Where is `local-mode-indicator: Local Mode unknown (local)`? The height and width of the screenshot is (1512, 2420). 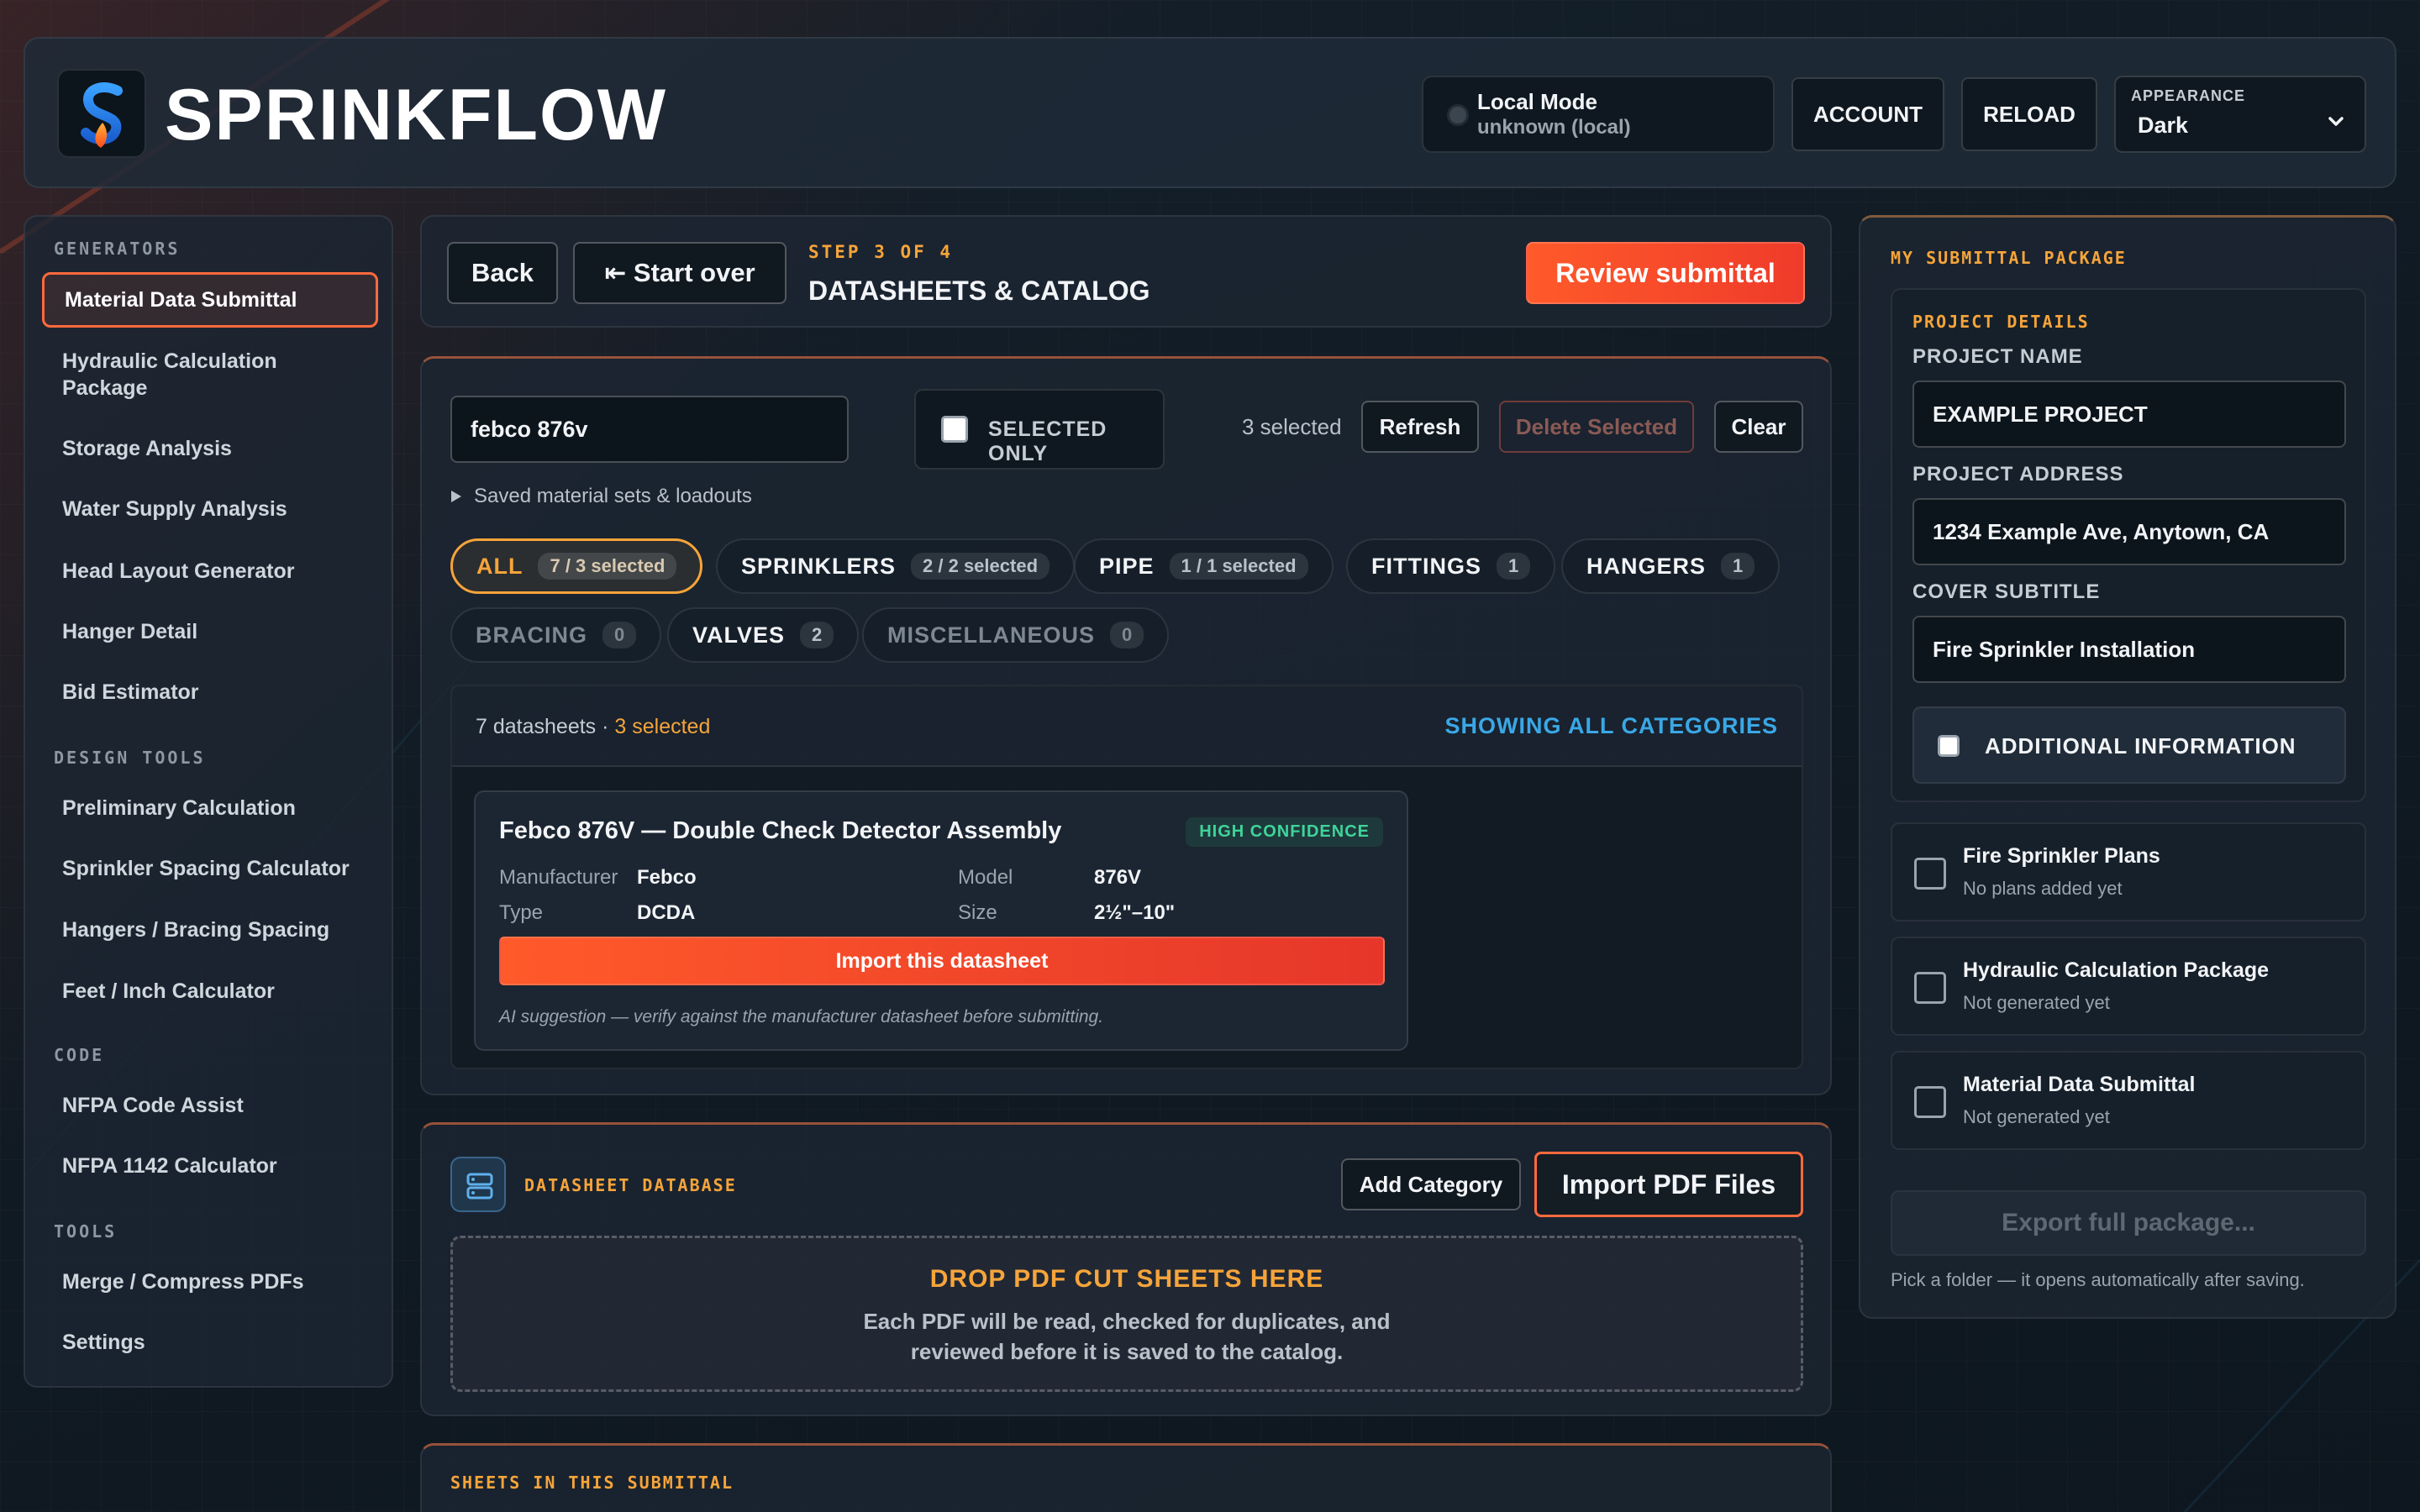 local-mode-indicator: Local Mode unknown (local) is located at coordinates (1598, 114).